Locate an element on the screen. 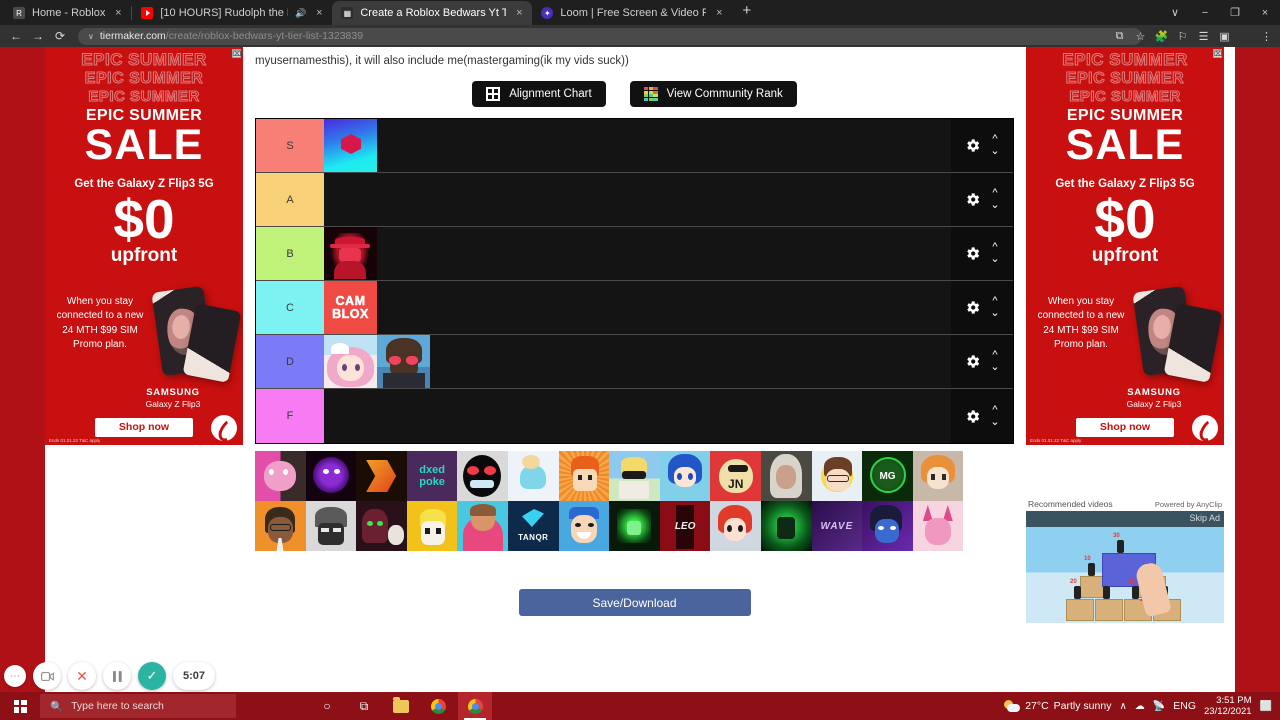 Image resolution: width=1280 pixels, height=720 pixels. ad-close-icon: ⌧ is located at coordinates (1217, 53).